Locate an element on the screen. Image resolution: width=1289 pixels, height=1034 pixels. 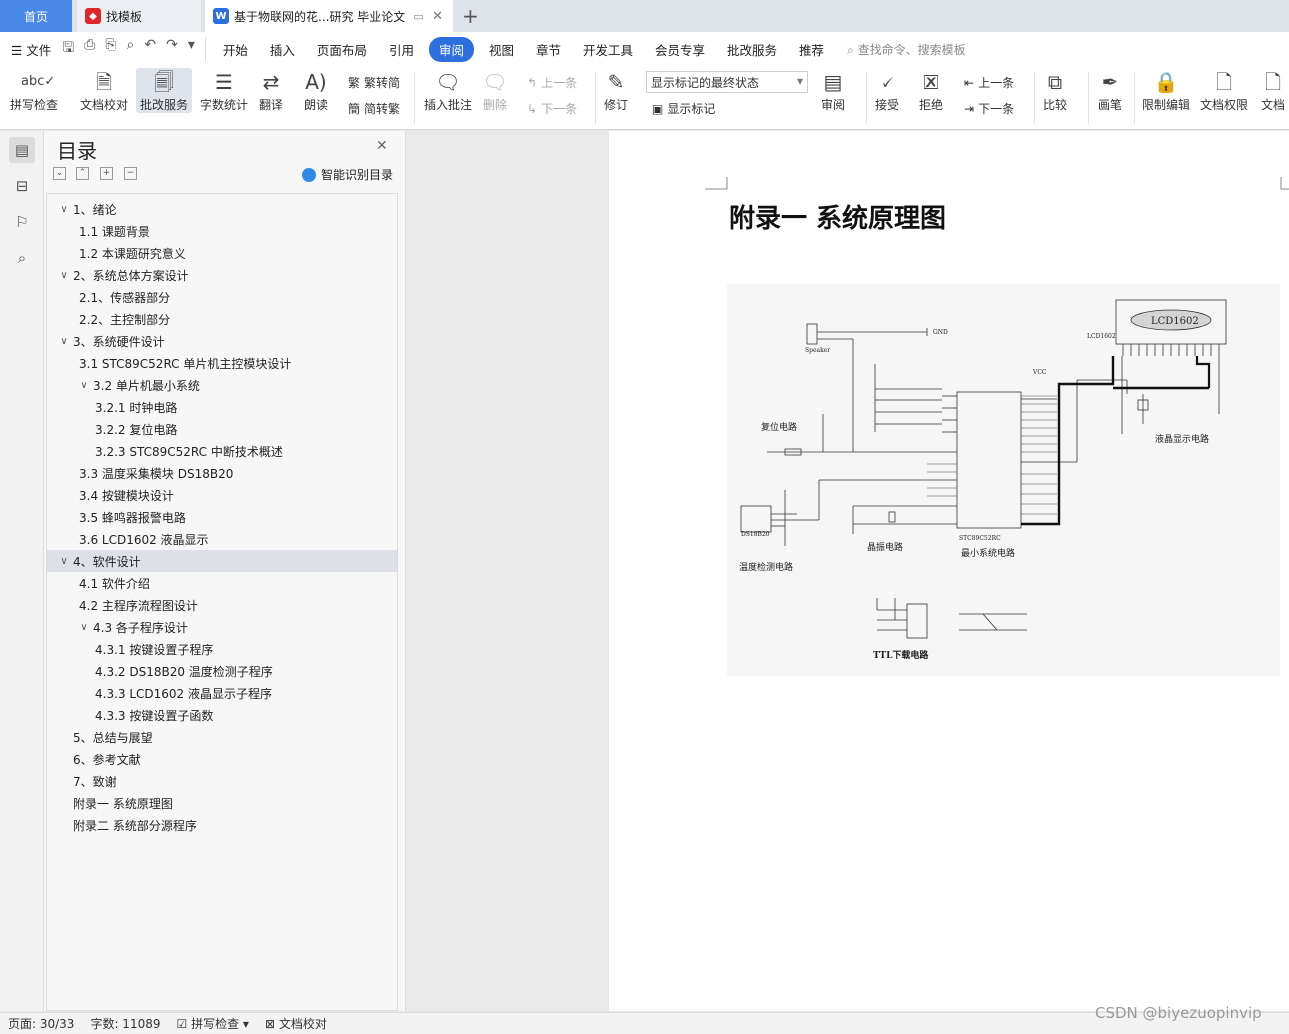
toc-item: ∨ 4、软件设计 is located at coordinates (222, 561).